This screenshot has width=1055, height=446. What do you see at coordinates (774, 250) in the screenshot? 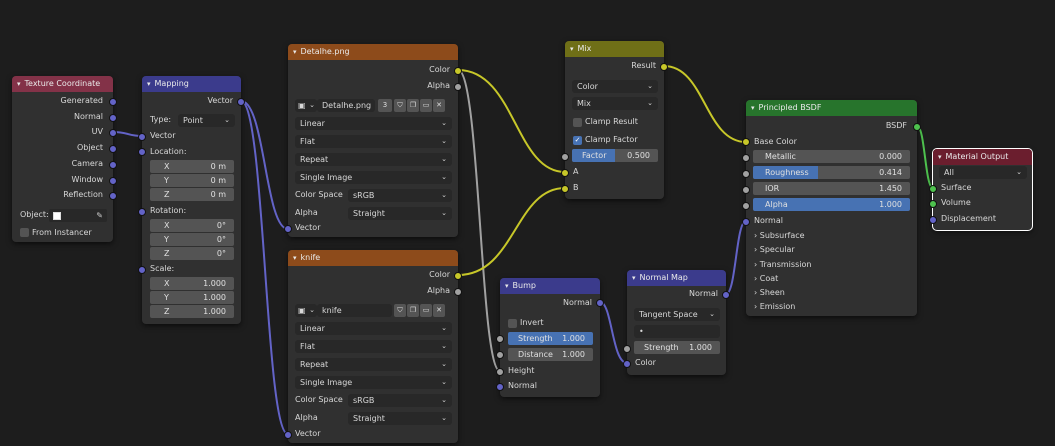
I see `panel-specular: › Specular` at bounding box center [774, 250].